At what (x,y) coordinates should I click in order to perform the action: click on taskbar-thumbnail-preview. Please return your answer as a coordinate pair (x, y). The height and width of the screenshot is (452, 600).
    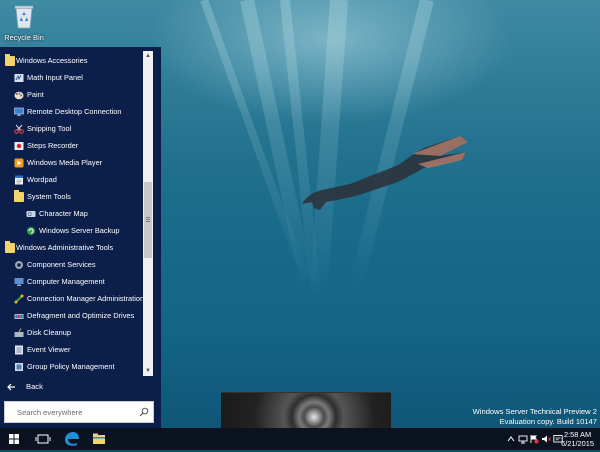
    Looking at the image, I should click on (306, 411).